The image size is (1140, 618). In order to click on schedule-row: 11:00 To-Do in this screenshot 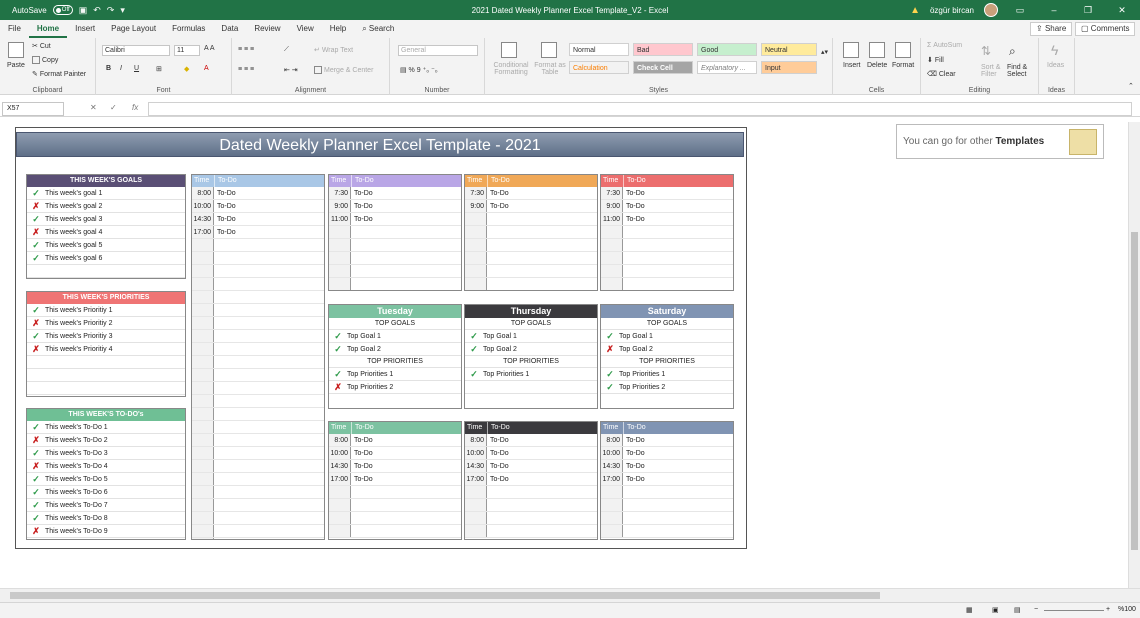, I will do `click(395, 219)`.